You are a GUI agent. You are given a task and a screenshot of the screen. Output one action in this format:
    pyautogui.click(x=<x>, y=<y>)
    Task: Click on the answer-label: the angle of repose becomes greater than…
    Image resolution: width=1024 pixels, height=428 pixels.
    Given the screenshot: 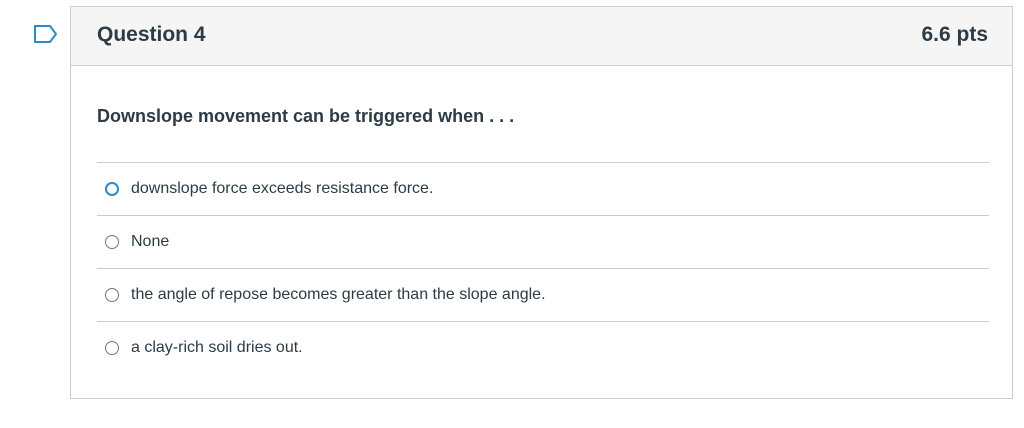 What is the action you would take?
    pyautogui.click(x=338, y=295)
    